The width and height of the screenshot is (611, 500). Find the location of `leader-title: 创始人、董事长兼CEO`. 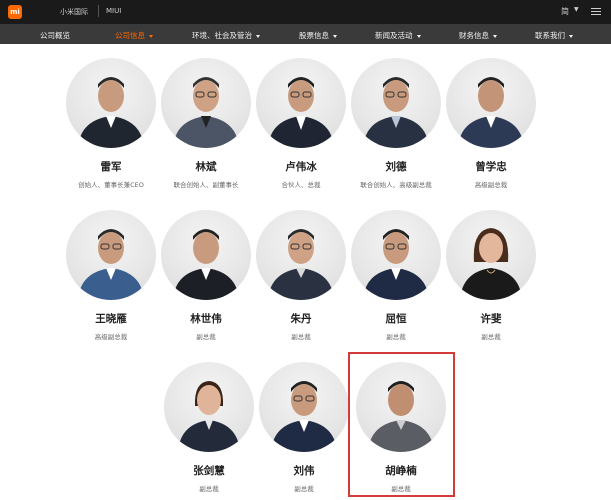

leader-title: 创始人、董事长兼CEO is located at coordinates (111, 185).